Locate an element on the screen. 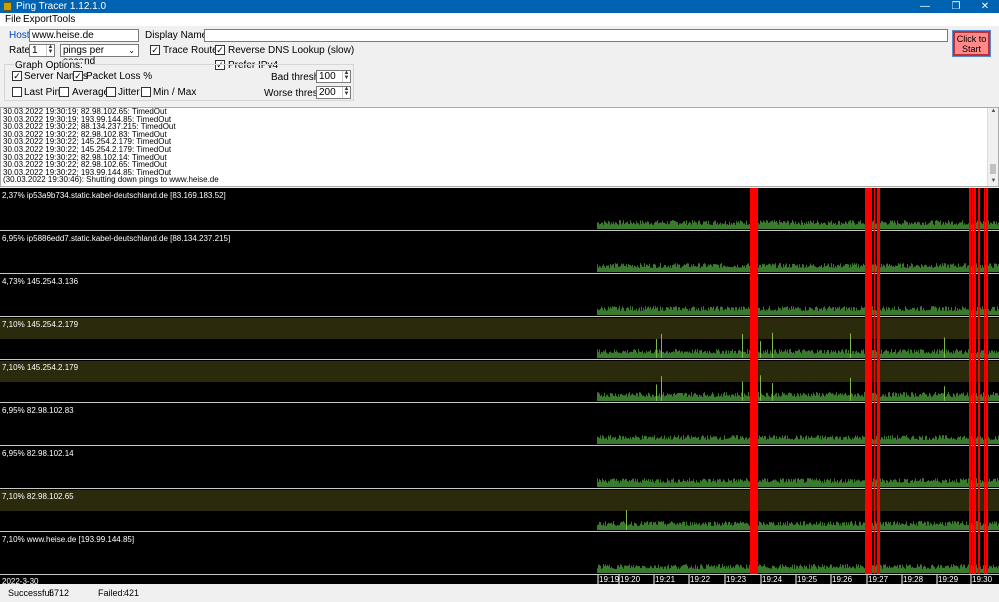  status-bar: Successful: 5712 Failed: 421 is located at coordinates (499, 594).